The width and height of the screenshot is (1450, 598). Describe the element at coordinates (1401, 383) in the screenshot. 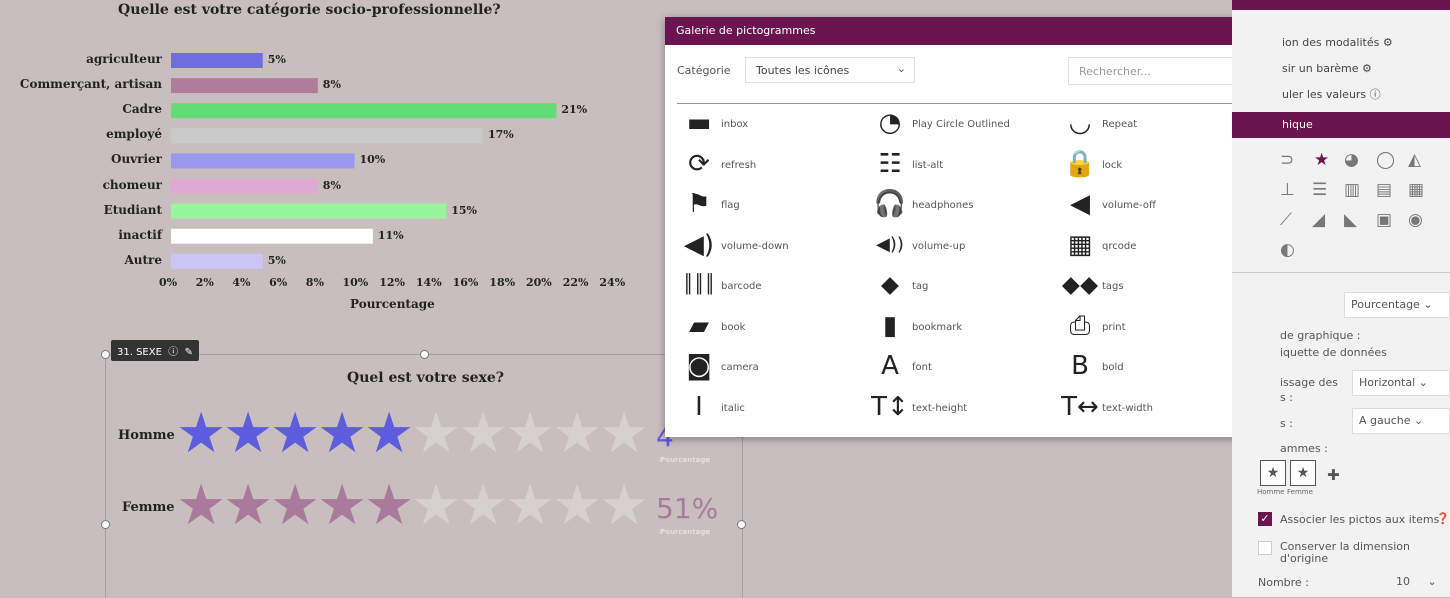

I see `display-select: Horizontal ⌄` at that location.